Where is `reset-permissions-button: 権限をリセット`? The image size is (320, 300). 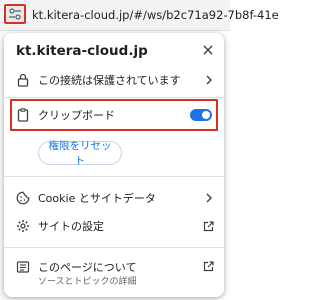
reset-permissions-button: 権限をリセット is located at coordinates (80, 153).